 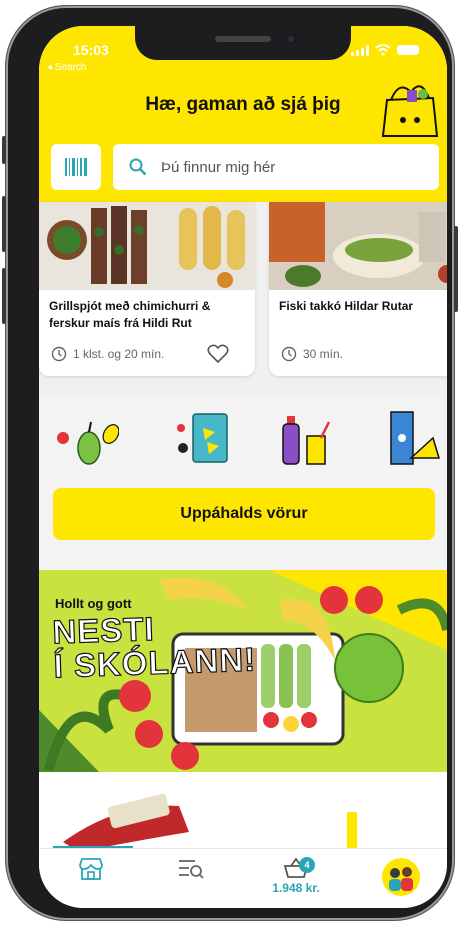 I want to click on status-time: 15:03, so click(x=91, y=50).